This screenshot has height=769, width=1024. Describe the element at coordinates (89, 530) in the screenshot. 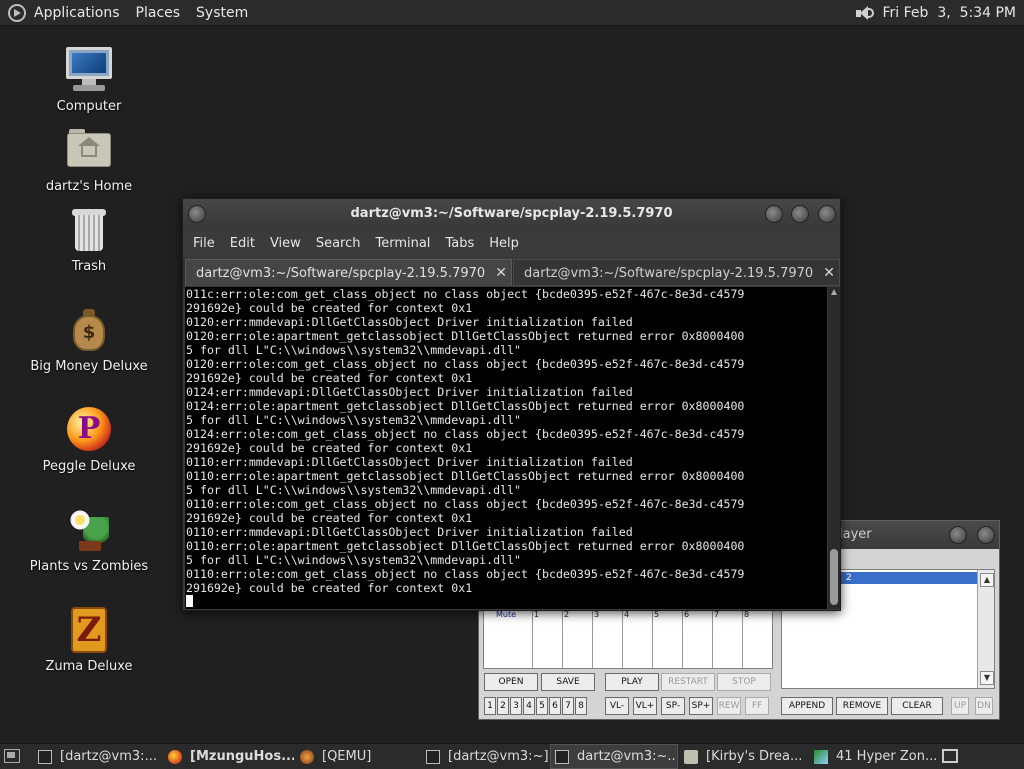

I see `plants-vs-zombies-icon` at that location.